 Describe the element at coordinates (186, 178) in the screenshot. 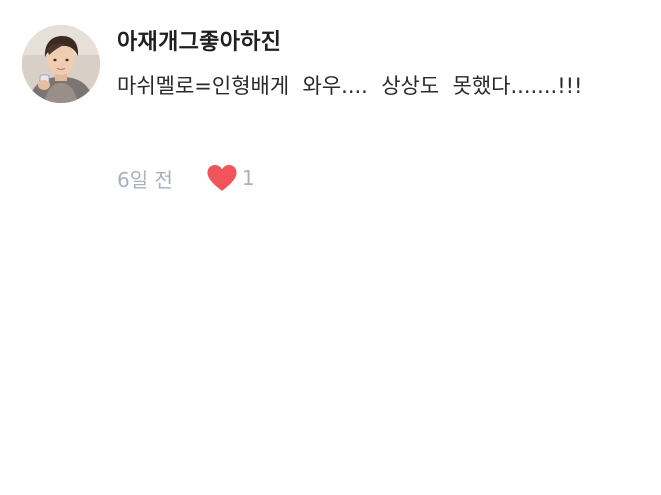

I see `comment-meta: 6일 전 1` at that location.